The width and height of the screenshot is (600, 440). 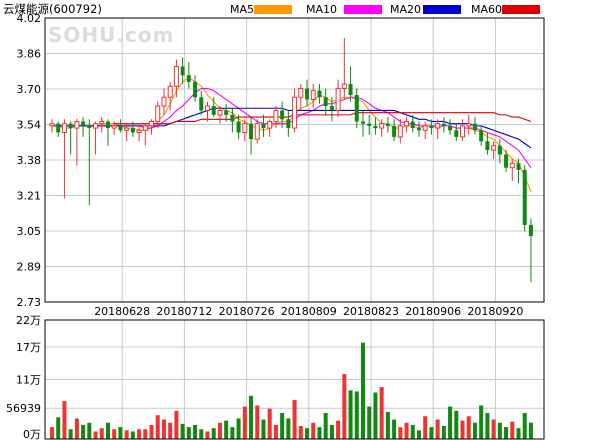 I want to click on volume-y-tick-label: 17万, so click(x=28, y=347).